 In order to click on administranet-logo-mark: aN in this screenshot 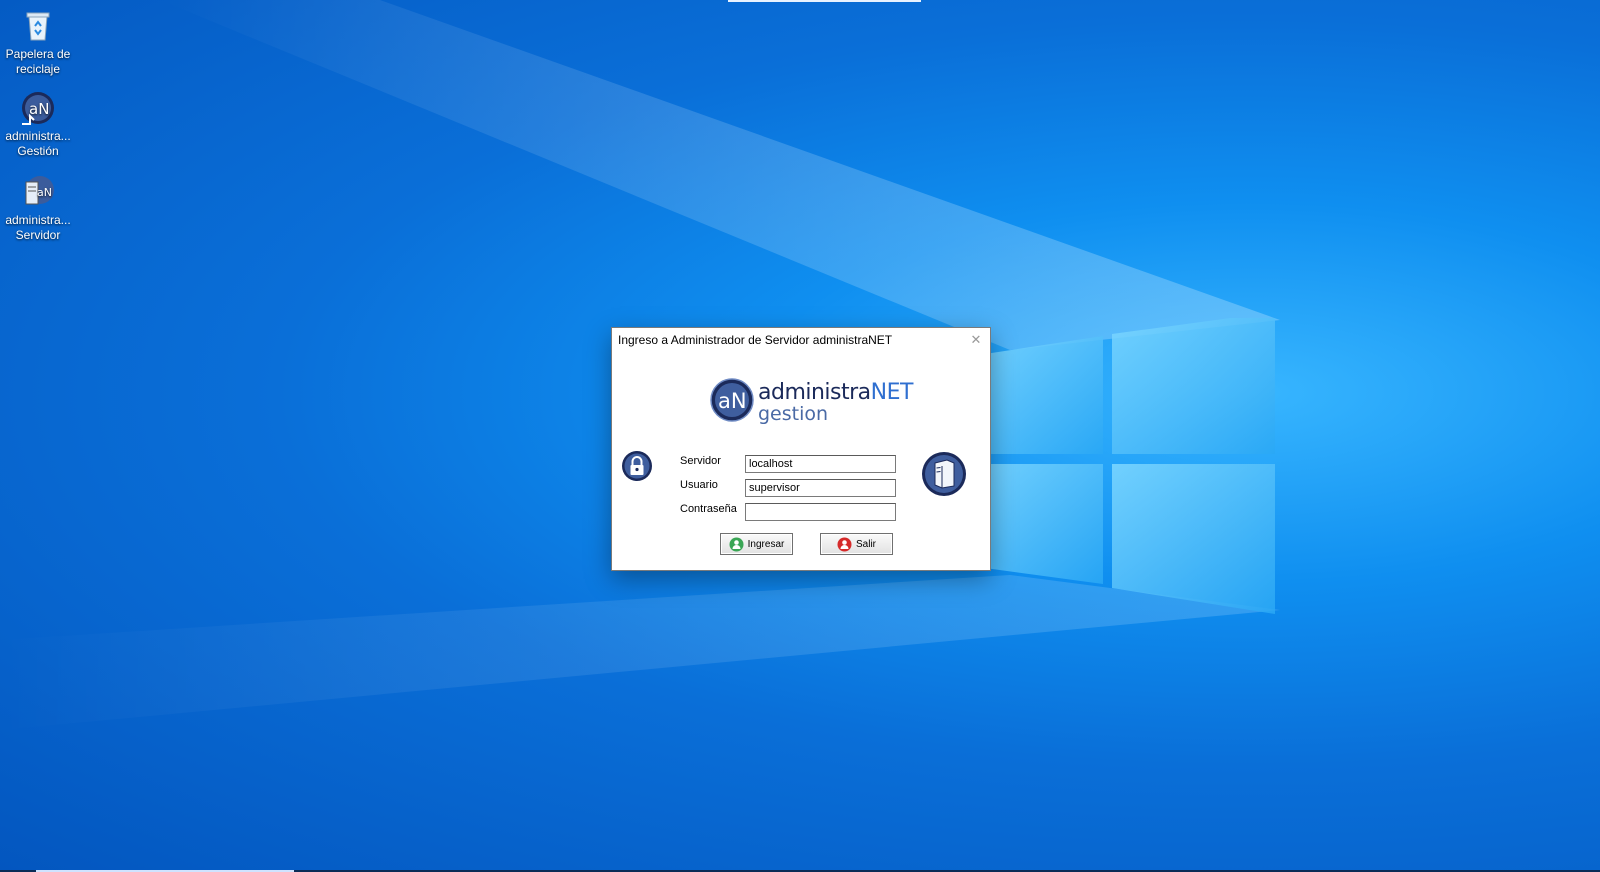, I will do `click(732, 400)`.